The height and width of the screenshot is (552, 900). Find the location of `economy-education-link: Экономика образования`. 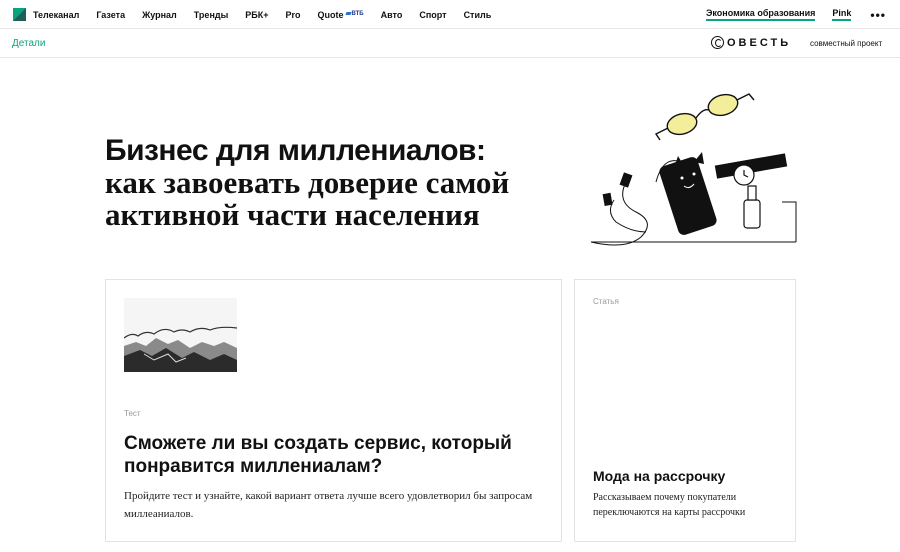

economy-education-link: Экономика образования is located at coordinates (761, 14).